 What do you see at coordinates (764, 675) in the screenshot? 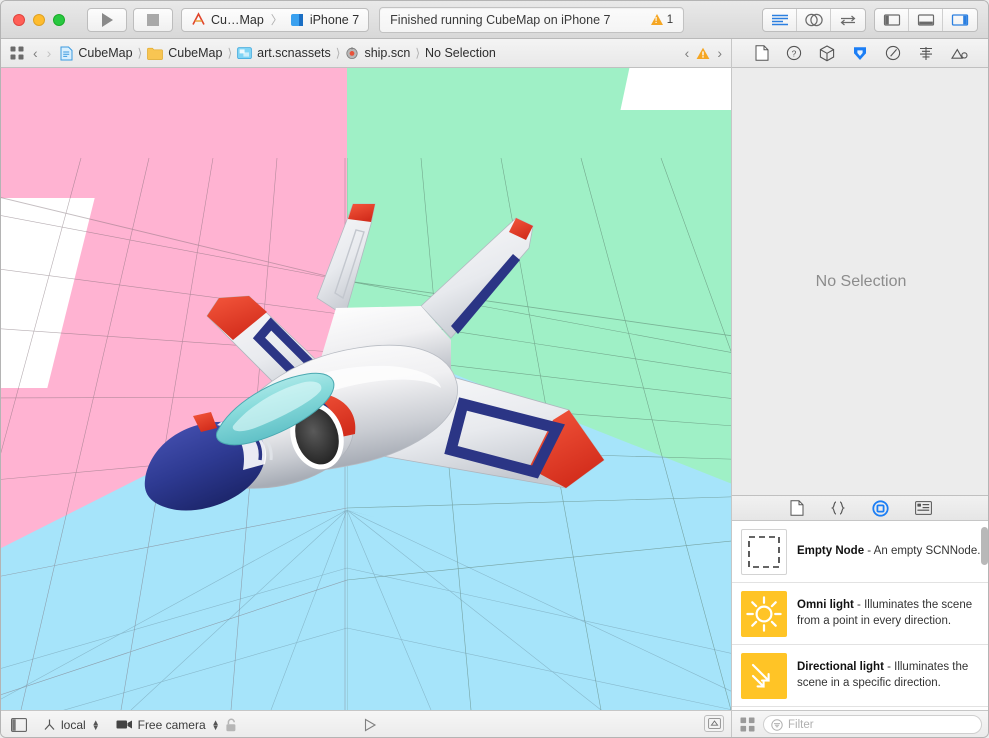
I see `arrows-icon` at bounding box center [764, 675].